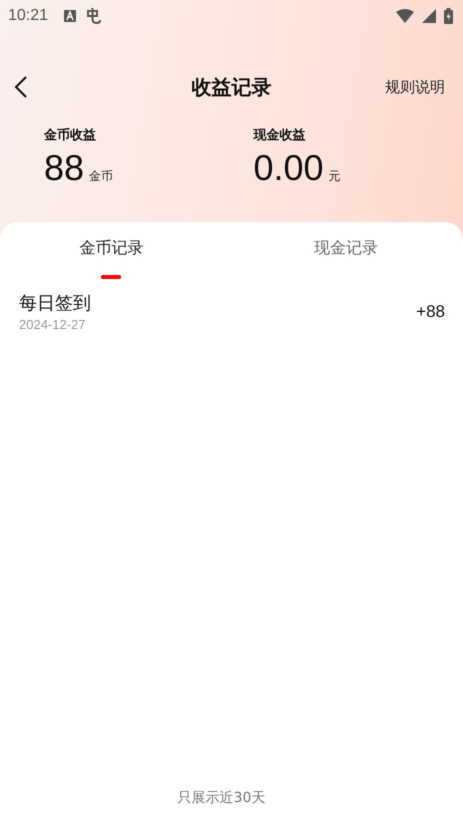 Image resolution: width=463 pixels, height=823 pixels. What do you see at coordinates (101, 176) in the screenshot?
I see `summary-unit: 金币` at bounding box center [101, 176].